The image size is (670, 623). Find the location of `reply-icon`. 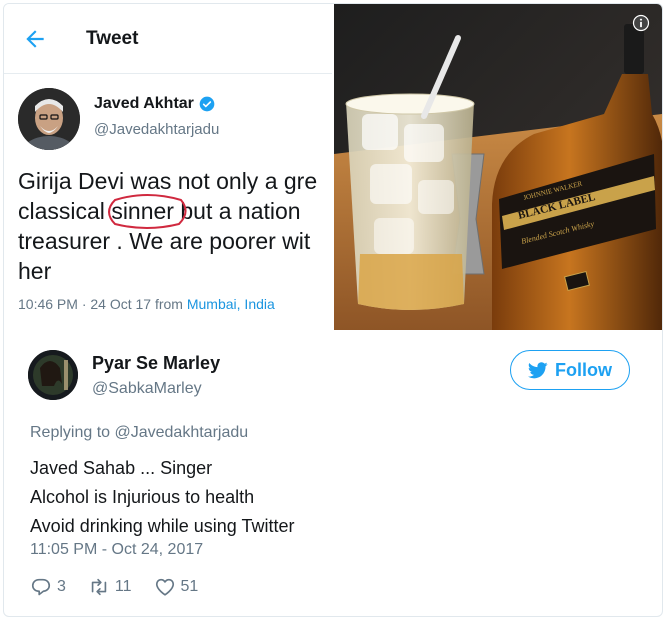

reply-icon is located at coordinates (41, 587).